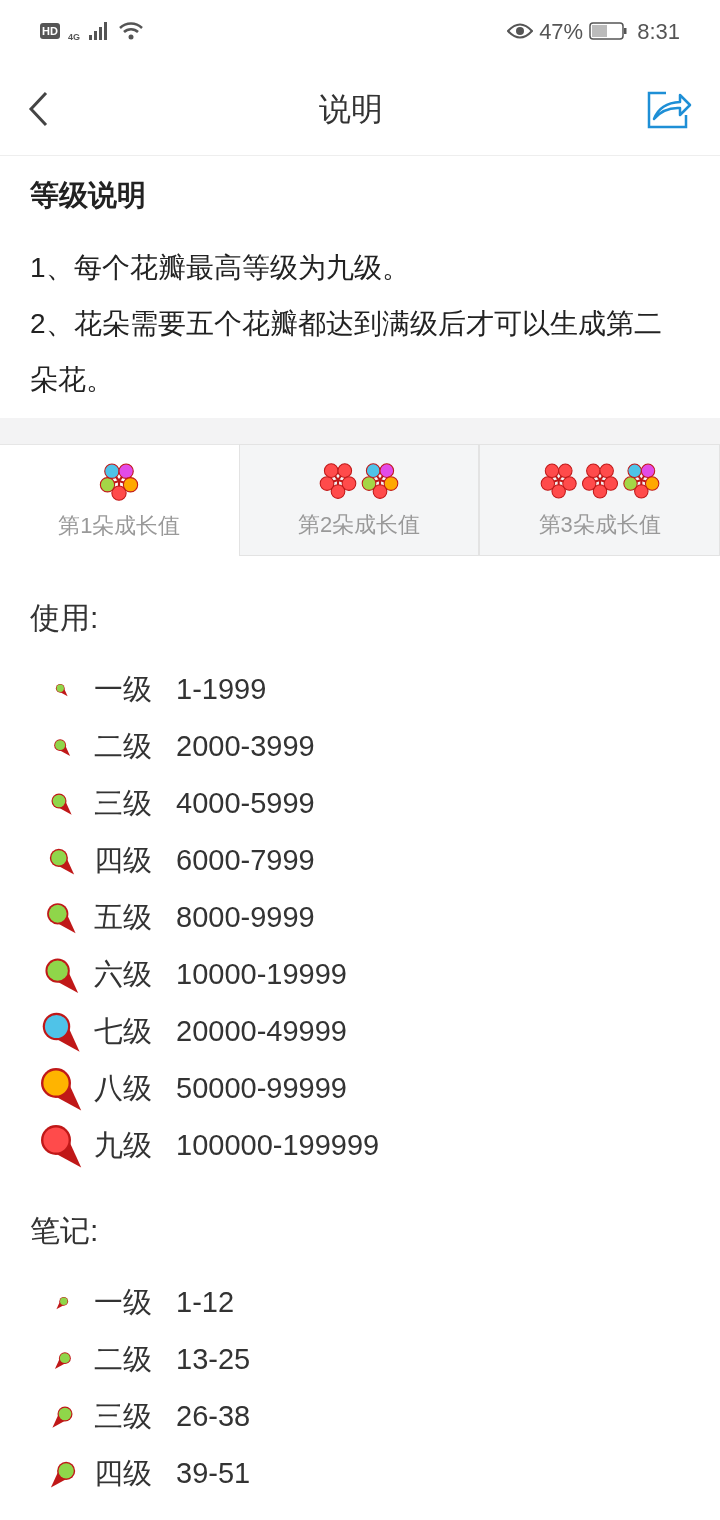 Image resolution: width=720 pixels, height=1520 pixels. What do you see at coordinates (123, 918) in the screenshot?
I see `level-name: 五级` at bounding box center [123, 918].